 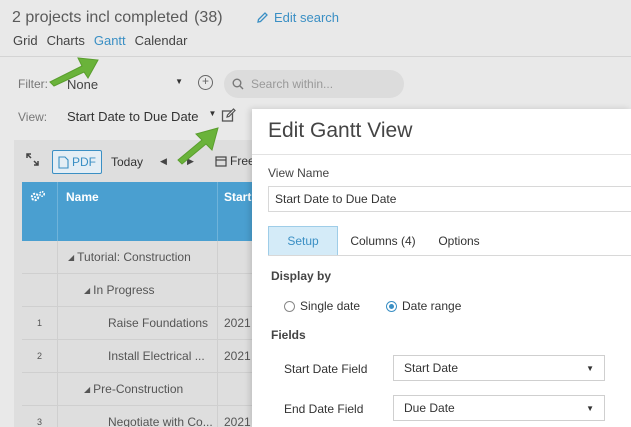 I want to click on pdf-label: PDF, so click(x=84, y=162).